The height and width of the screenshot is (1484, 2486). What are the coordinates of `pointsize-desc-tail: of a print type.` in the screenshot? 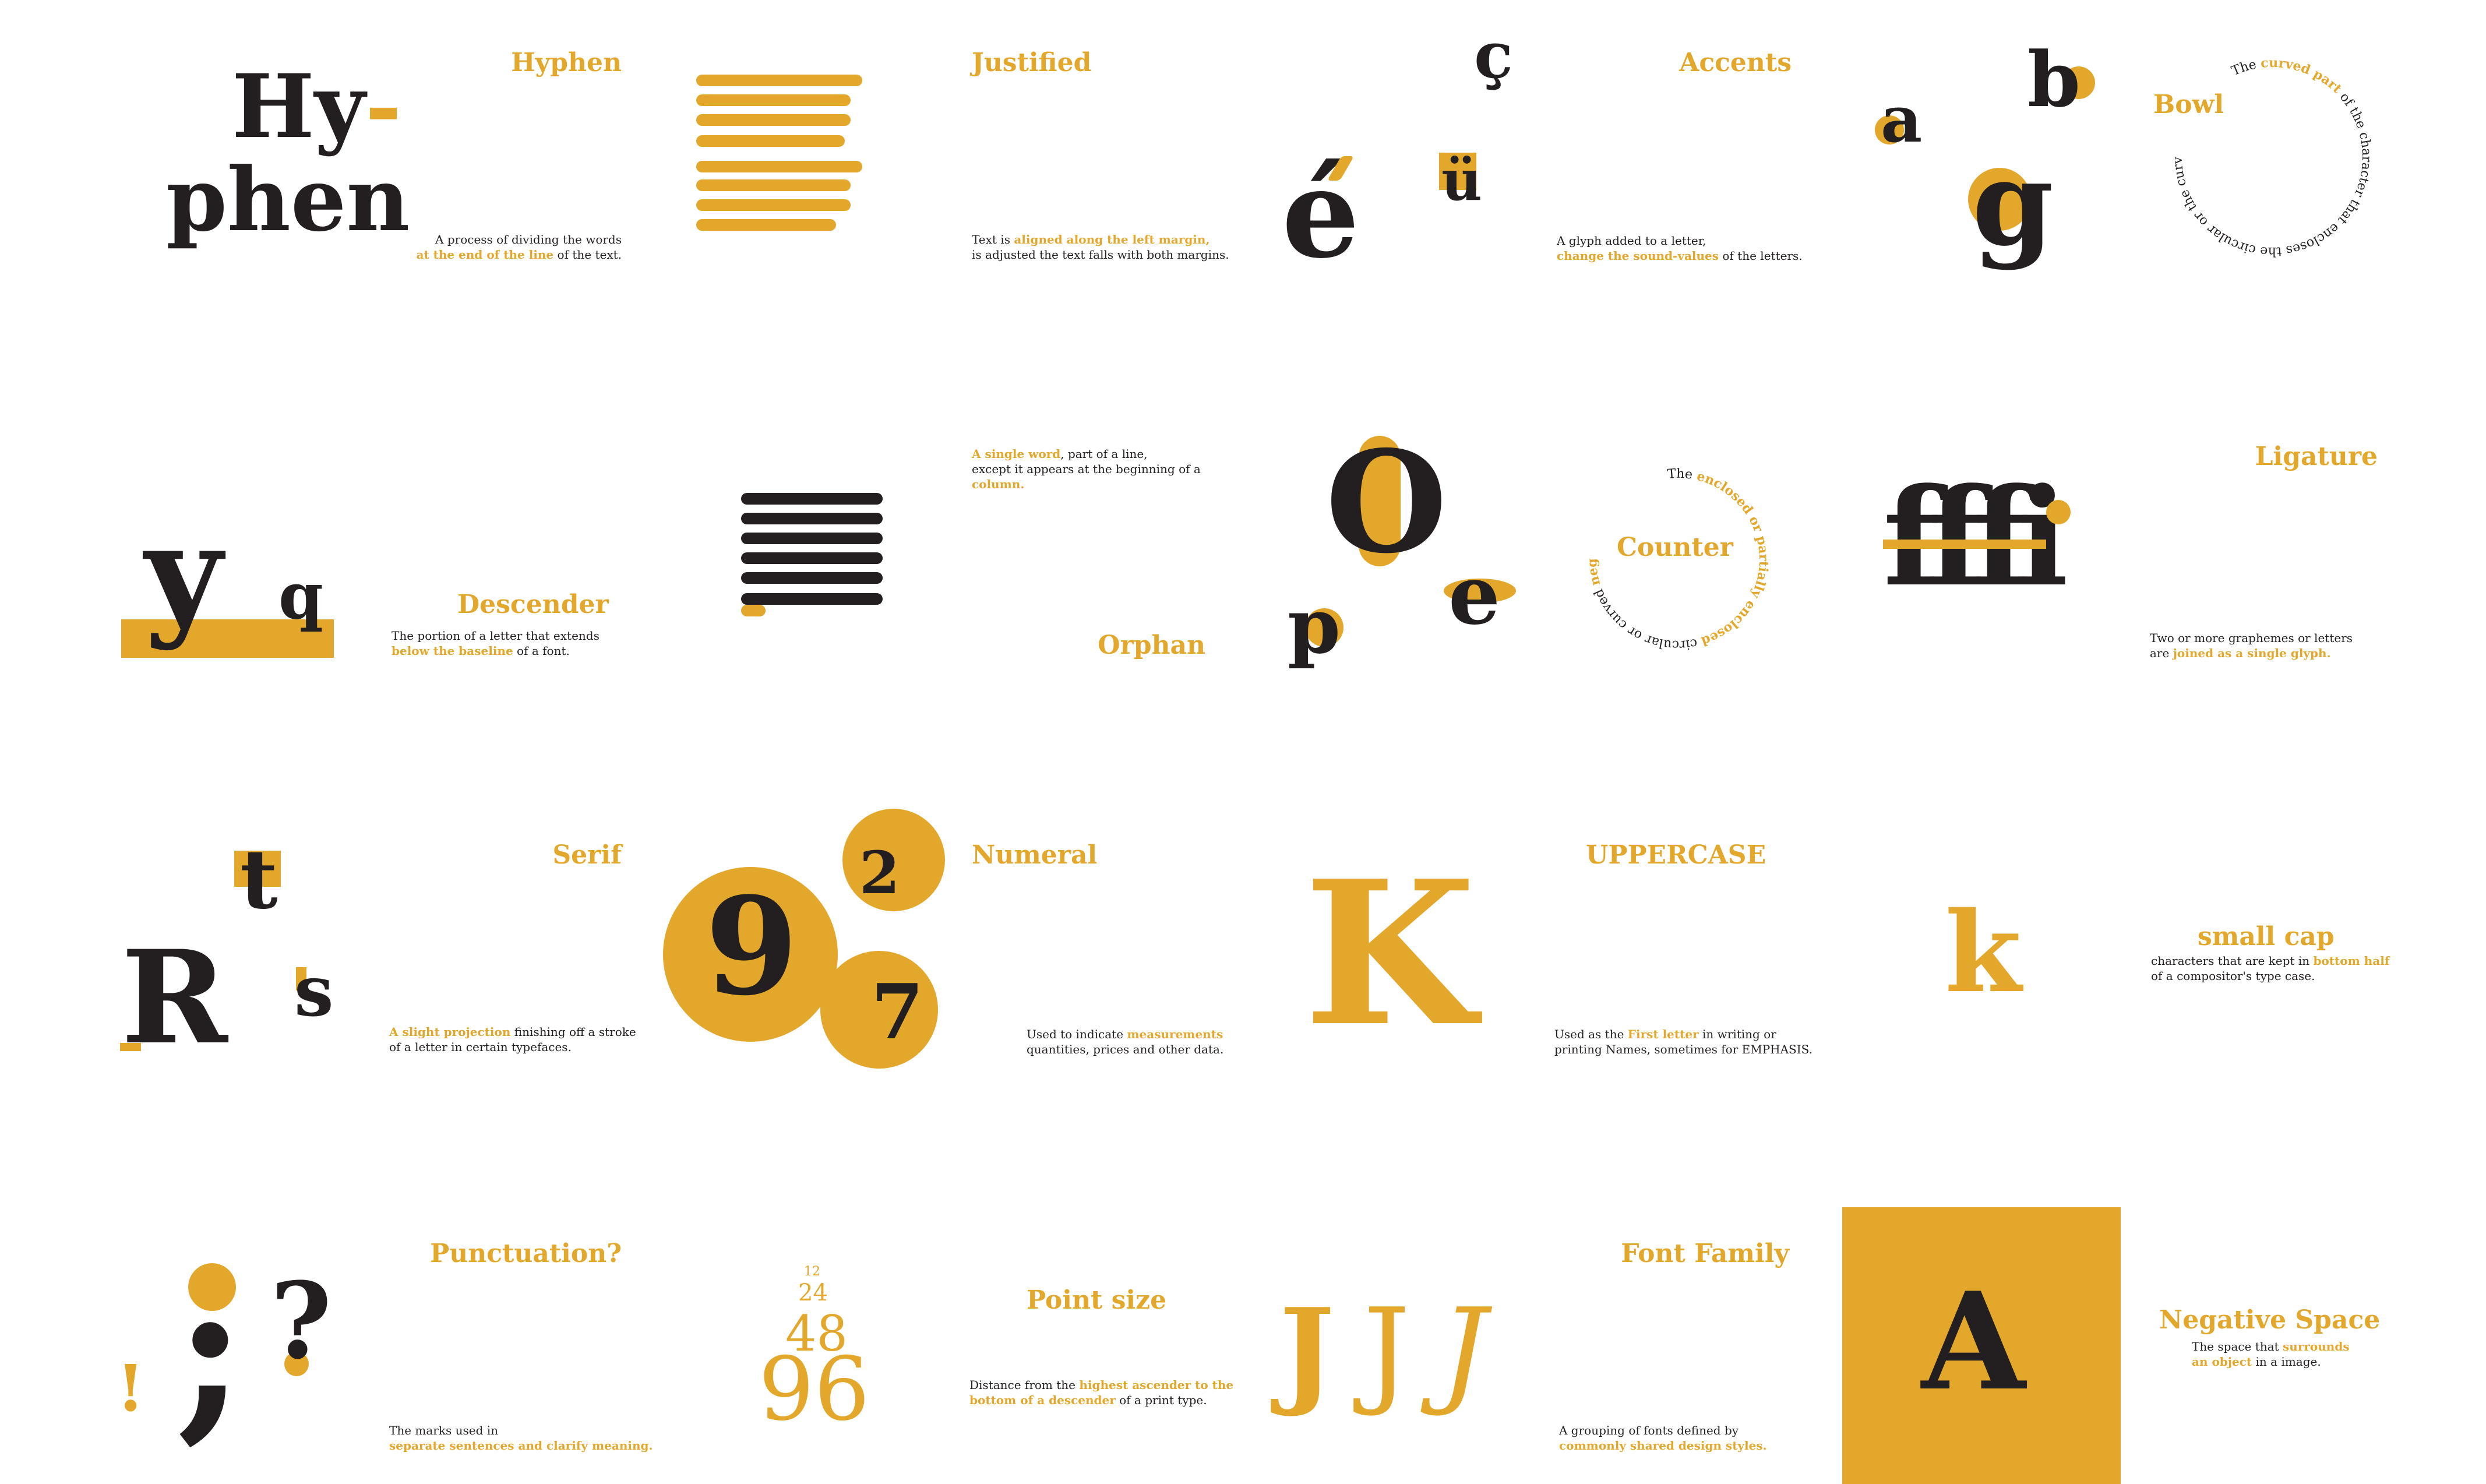 It's located at (1161, 1400).